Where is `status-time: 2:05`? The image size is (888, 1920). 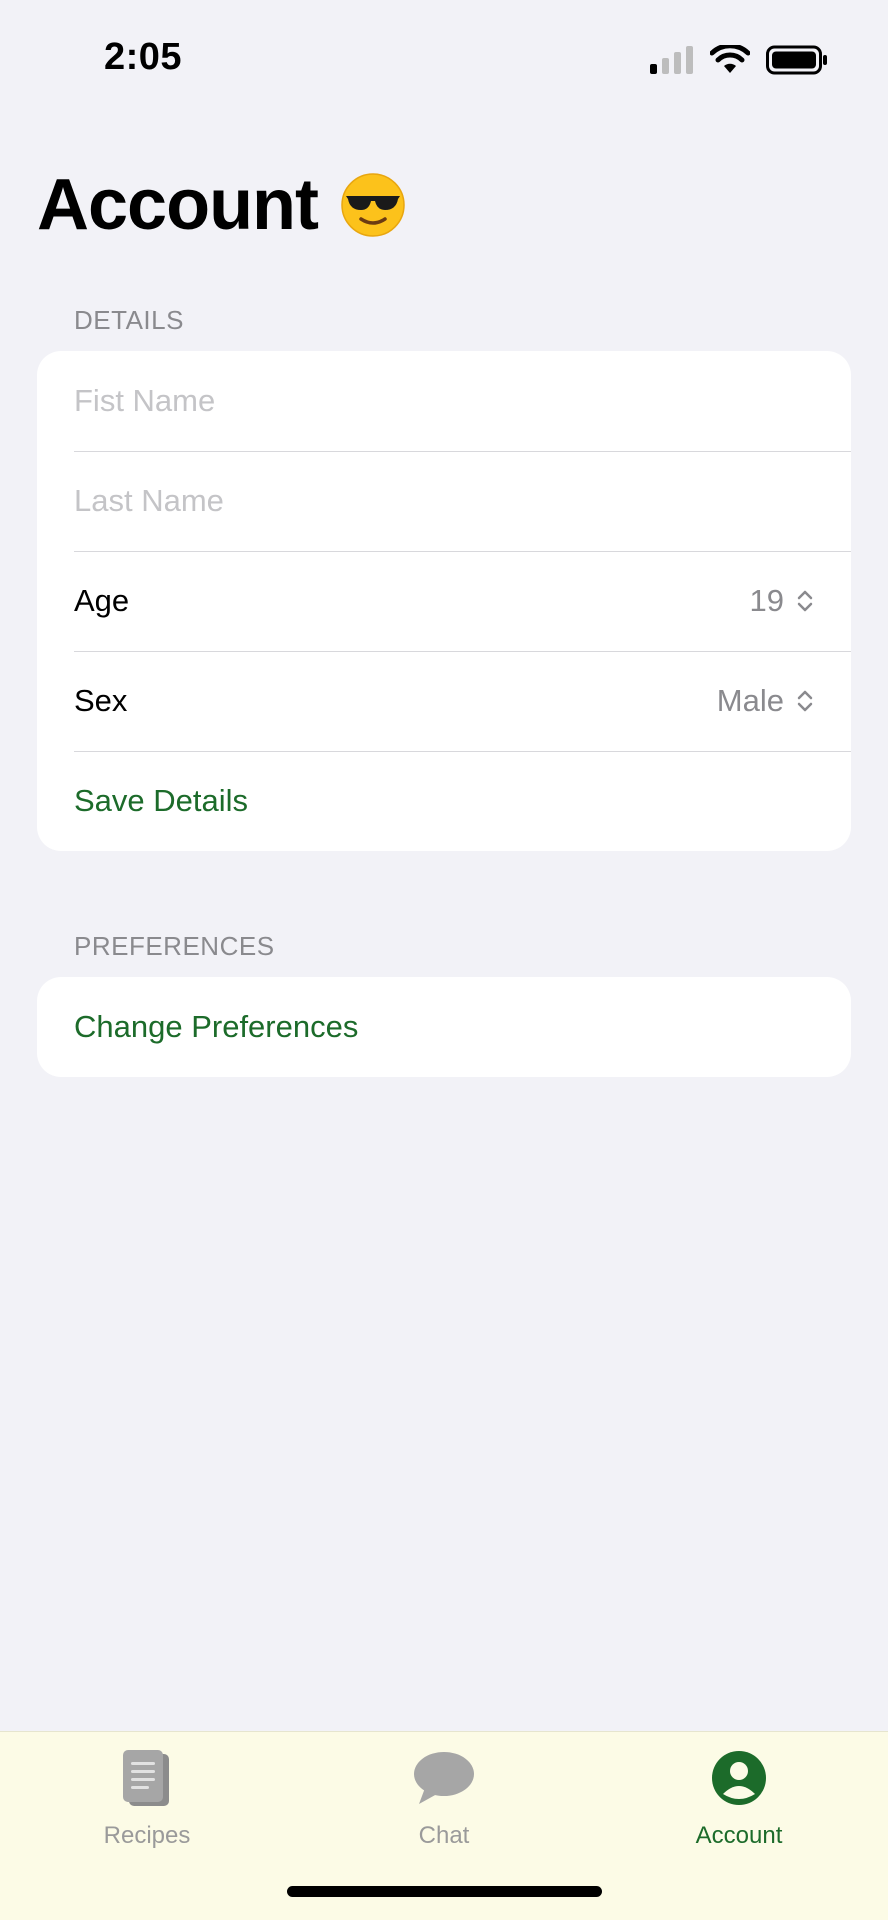
status-time: 2:05 is located at coordinates (143, 57).